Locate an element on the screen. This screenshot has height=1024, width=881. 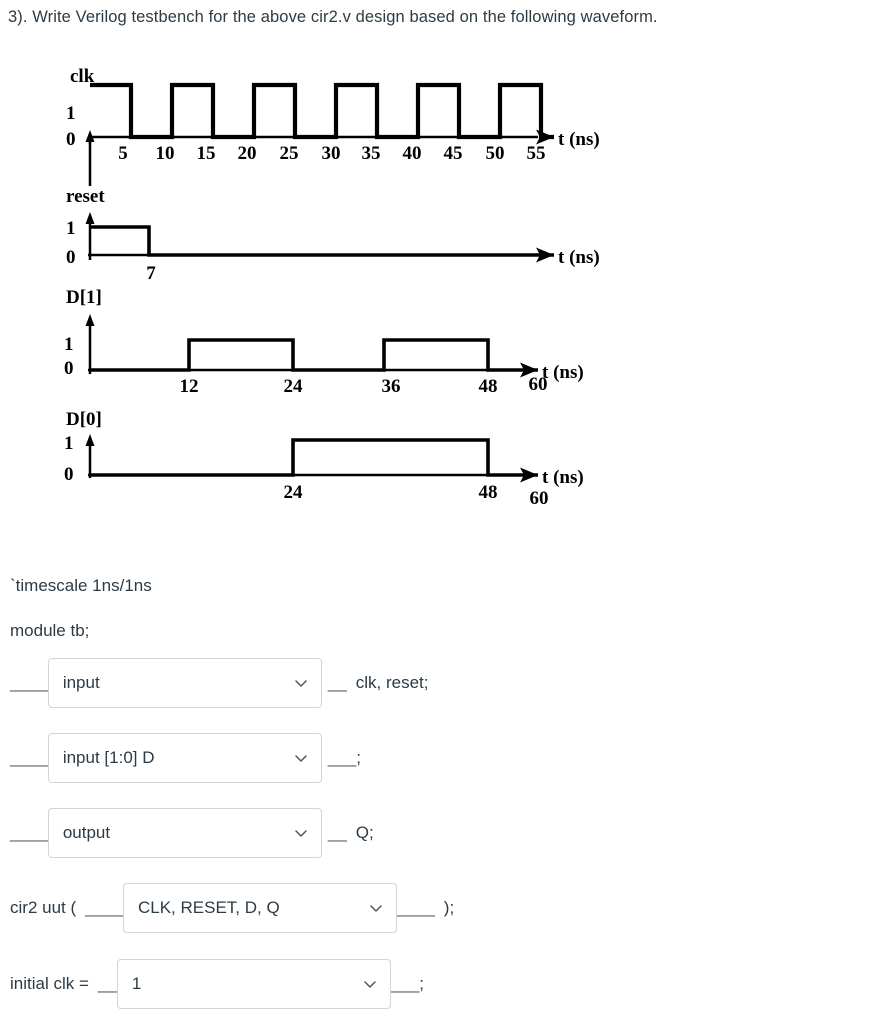
declaration-trail-text: clk, reset; is located at coordinates (392, 682).